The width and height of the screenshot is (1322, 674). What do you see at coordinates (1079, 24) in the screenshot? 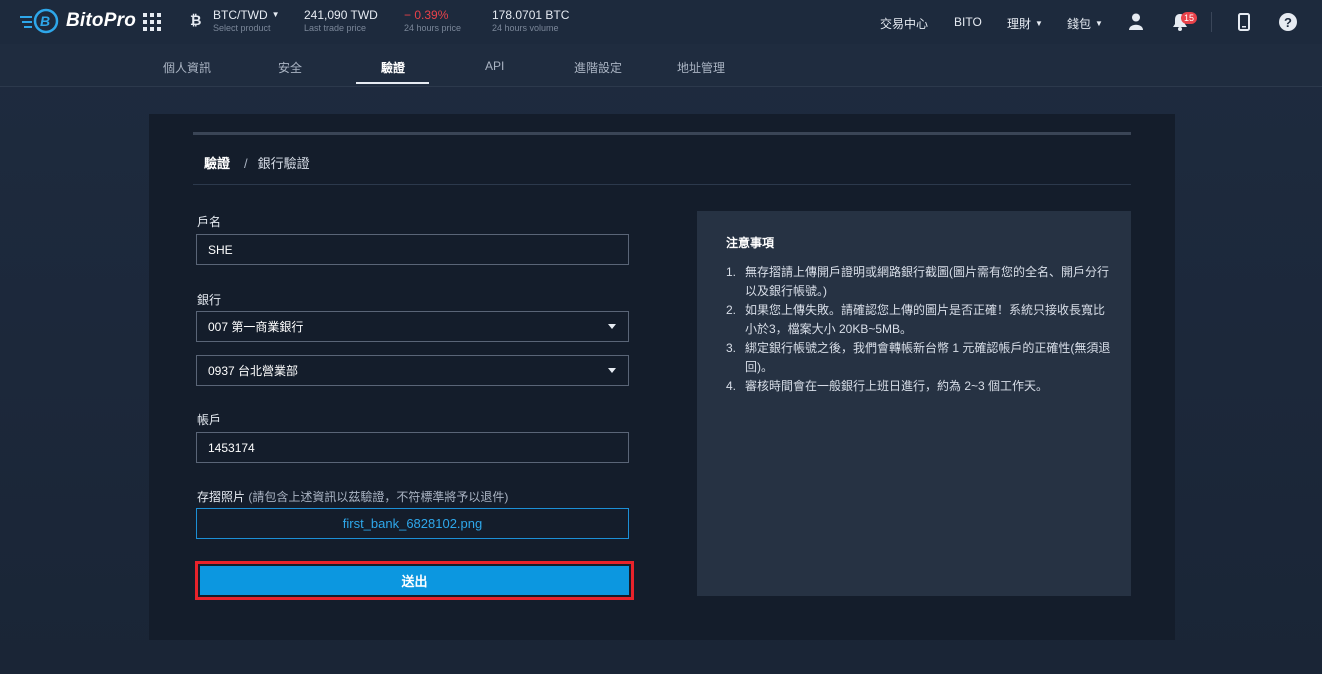
I see `nav-wallet-label: 錢包` at bounding box center [1079, 24].